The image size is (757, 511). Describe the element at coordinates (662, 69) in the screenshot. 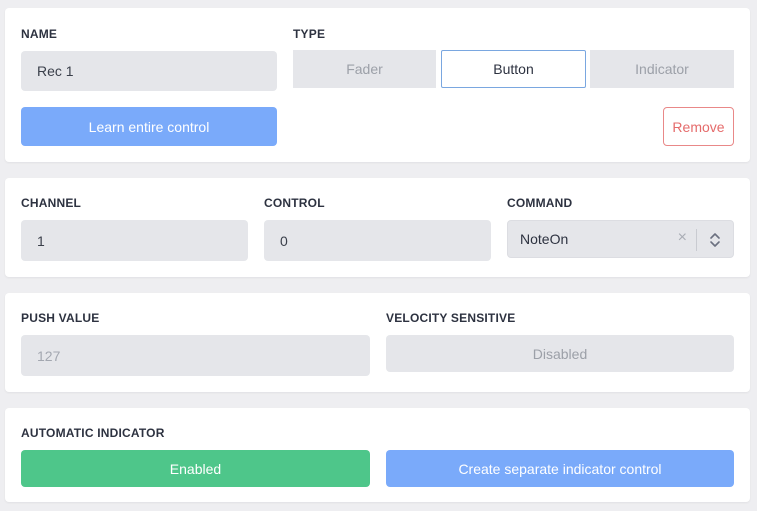

I see `type-option-indicator: Indicator` at that location.